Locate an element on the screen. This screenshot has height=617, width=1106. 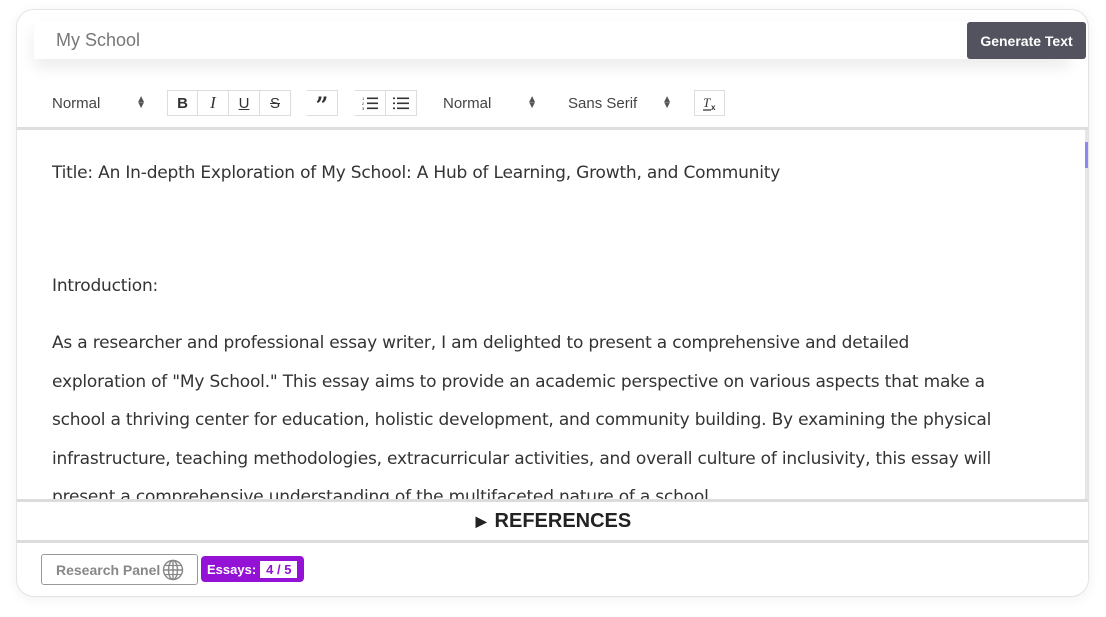
essays-quota-badge: Essays: 4 / 5 is located at coordinates (252, 569).